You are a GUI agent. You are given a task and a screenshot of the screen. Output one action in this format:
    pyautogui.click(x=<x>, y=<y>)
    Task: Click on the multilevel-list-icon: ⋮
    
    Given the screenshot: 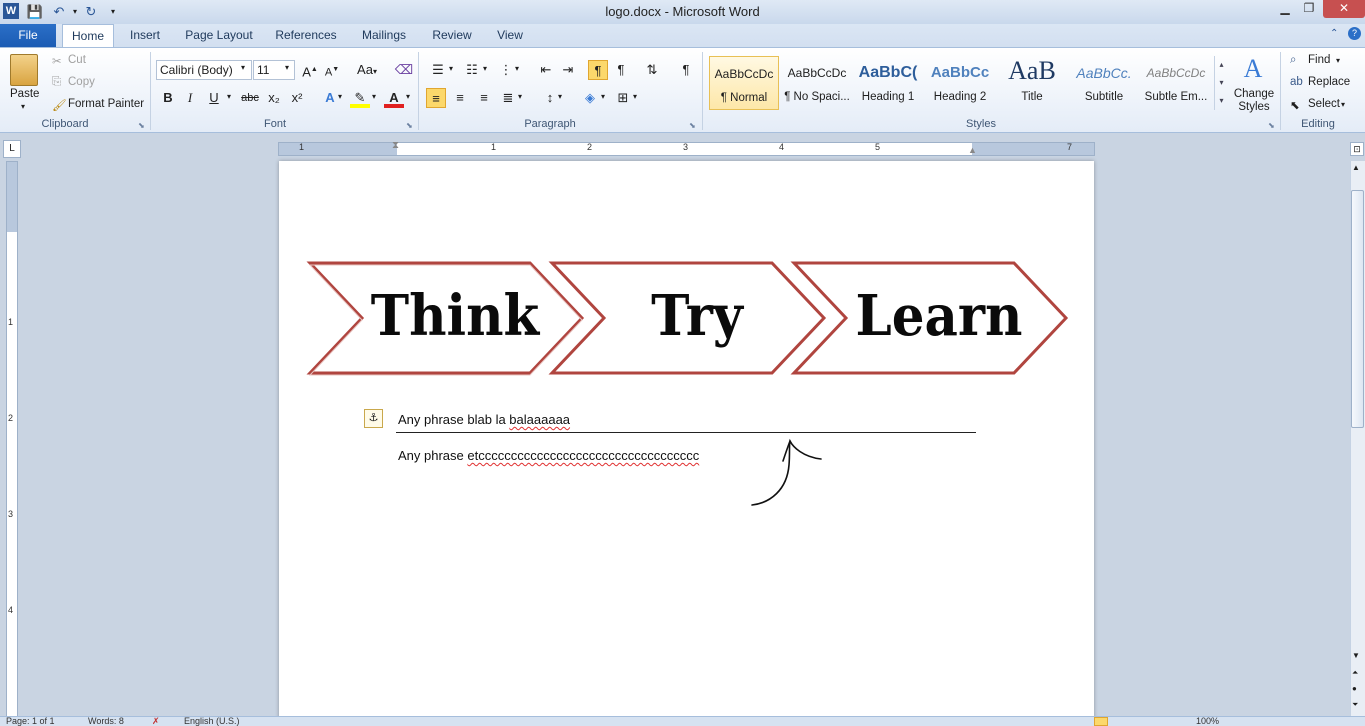 What is the action you would take?
    pyautogui.click(x=506, y=70)
    